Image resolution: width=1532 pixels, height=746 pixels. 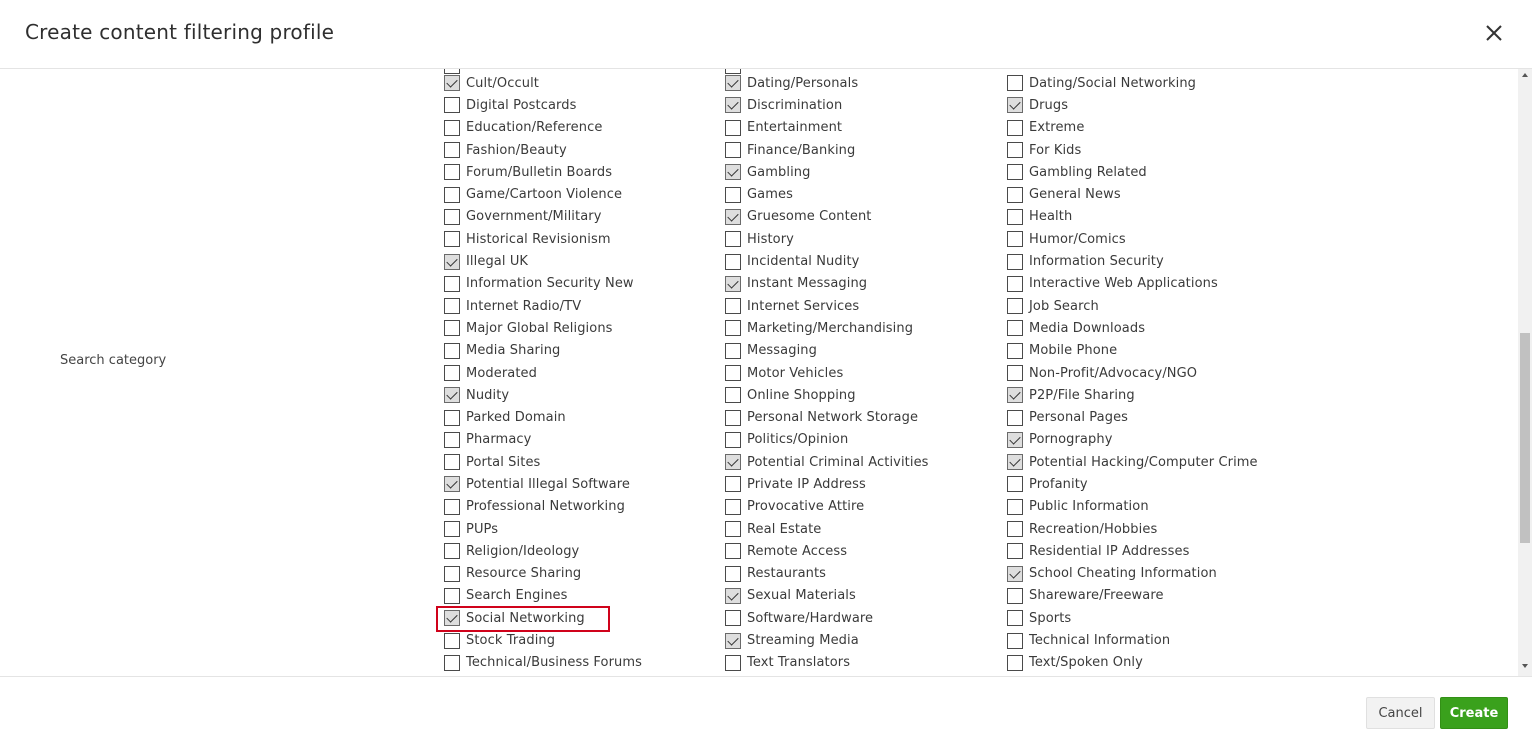 I want to click on vertical-scrollbar, so click(x=1525, y=372).